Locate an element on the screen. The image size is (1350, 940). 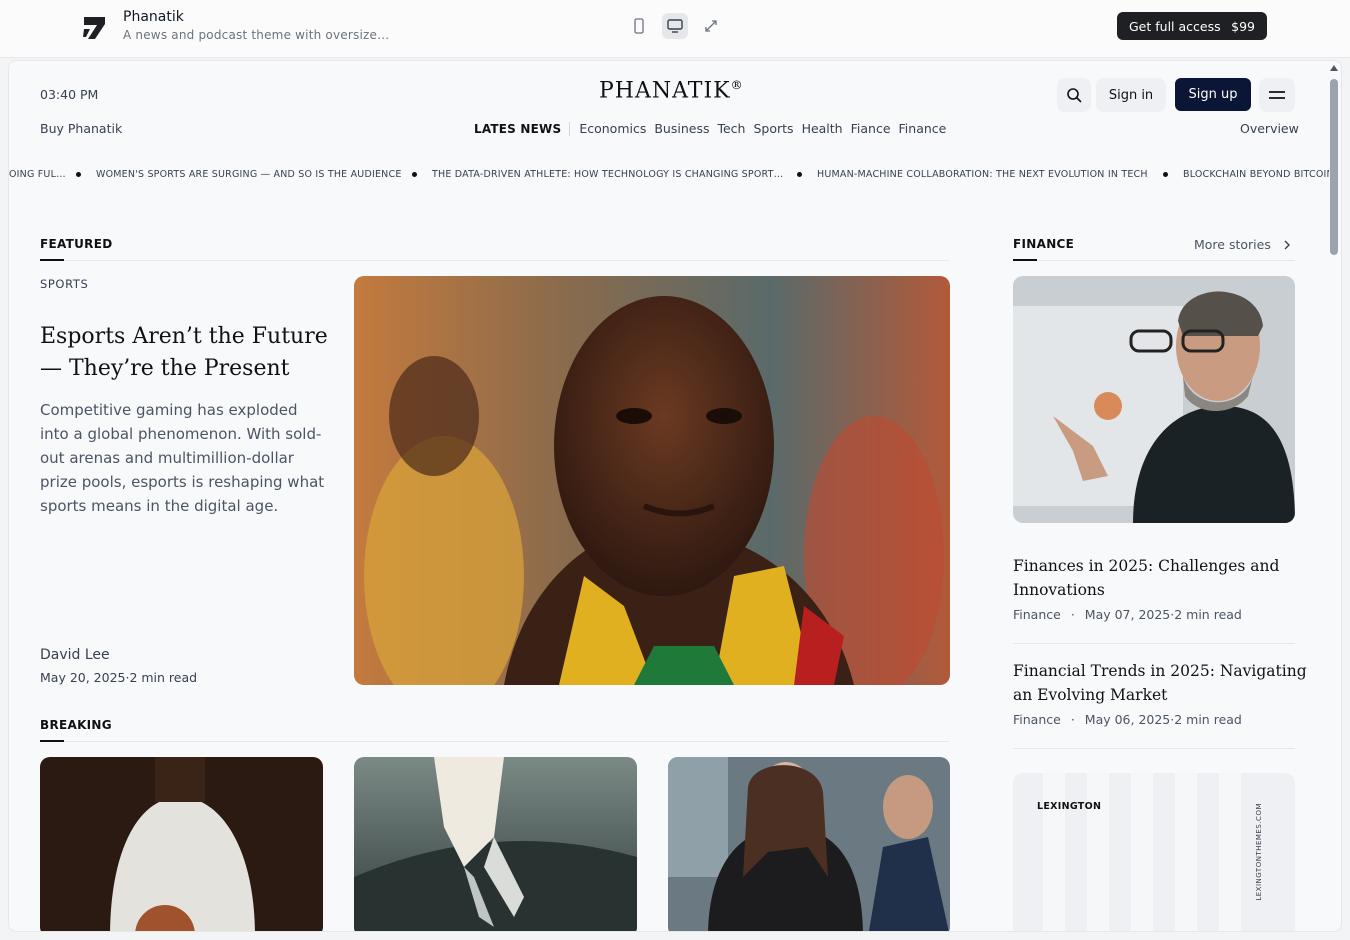
search-button is located at coordinates (1074, 95).